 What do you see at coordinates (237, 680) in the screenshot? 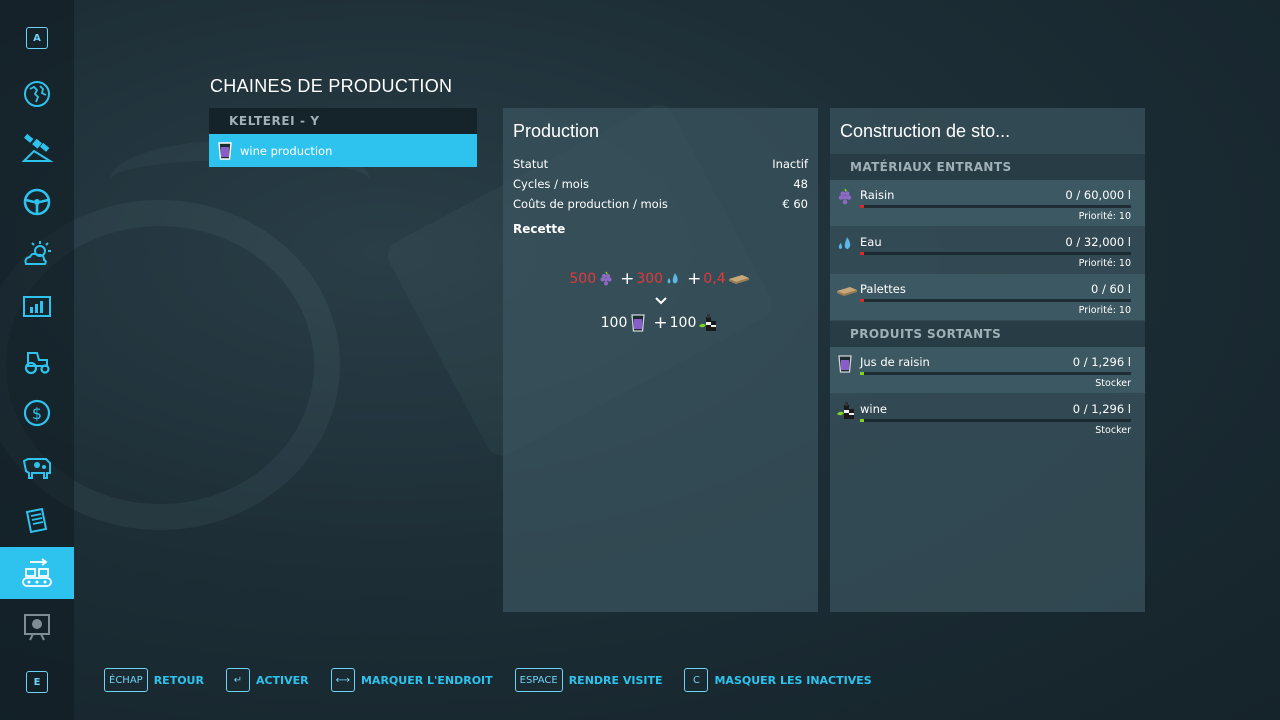
I see `key-enter: ↵` at bounding box center [237, 680].